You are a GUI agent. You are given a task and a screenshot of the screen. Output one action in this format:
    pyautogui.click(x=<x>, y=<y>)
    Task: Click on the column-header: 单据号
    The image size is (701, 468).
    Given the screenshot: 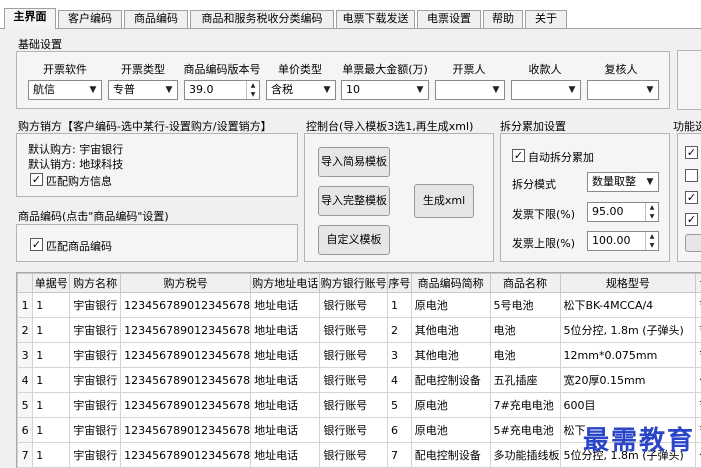 What is the action you would take?
    pyautogui.click(x=51, y=283)
    